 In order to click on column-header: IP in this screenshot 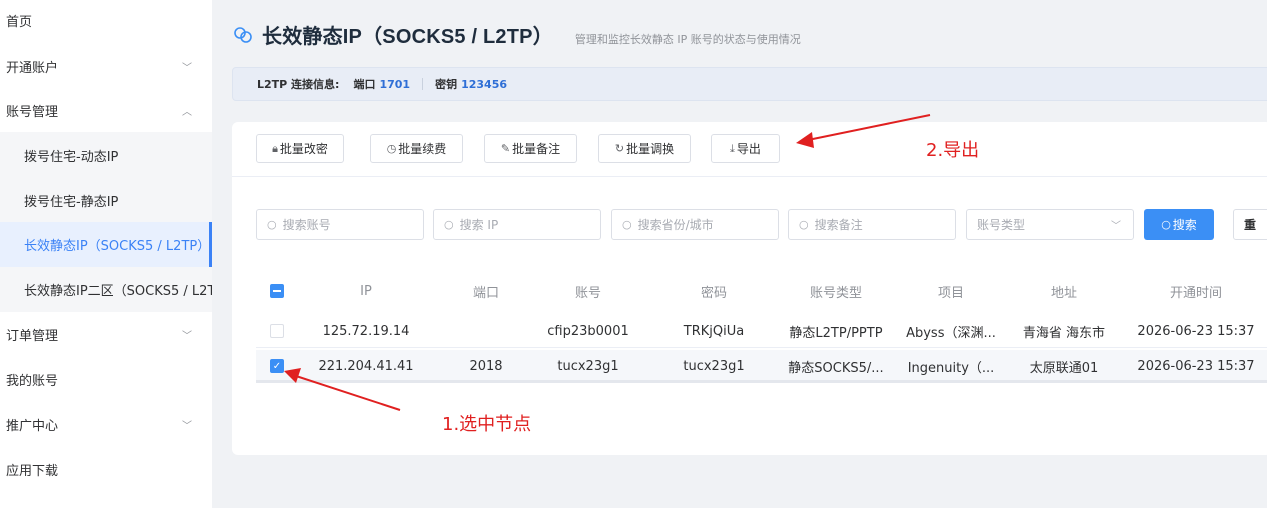, I will do `click(366, 291)`.